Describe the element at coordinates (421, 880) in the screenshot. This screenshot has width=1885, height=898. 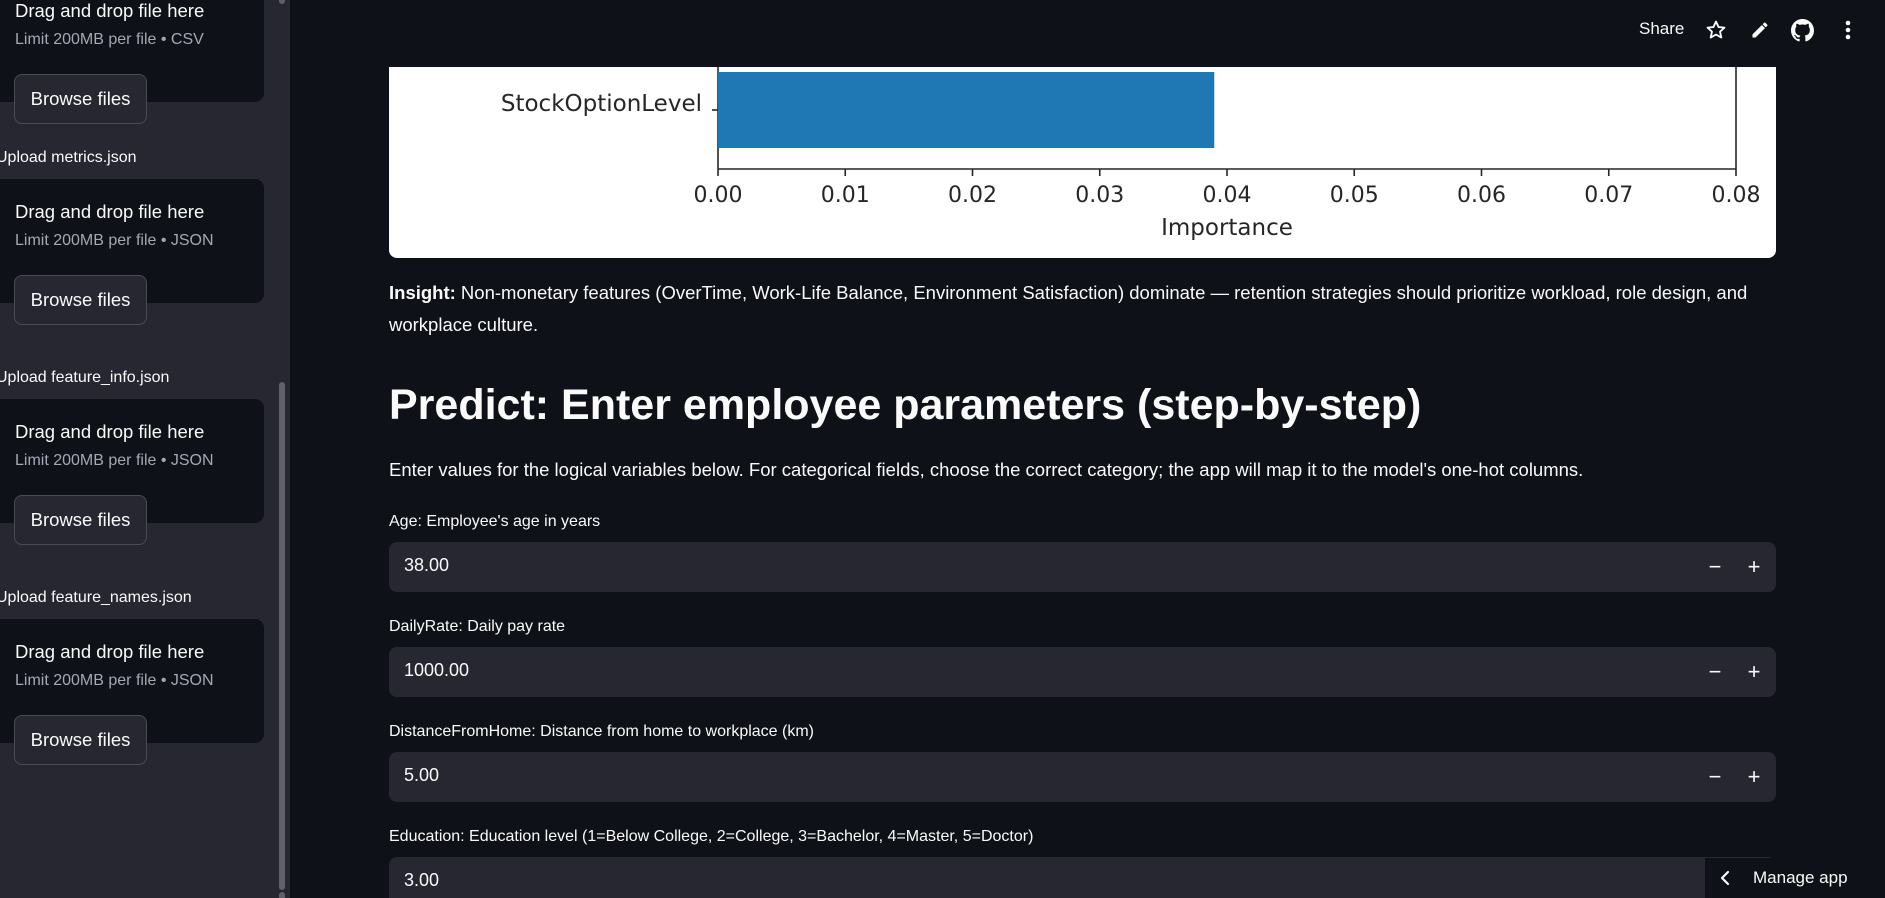
I see `education-value: 3.00` at that location.